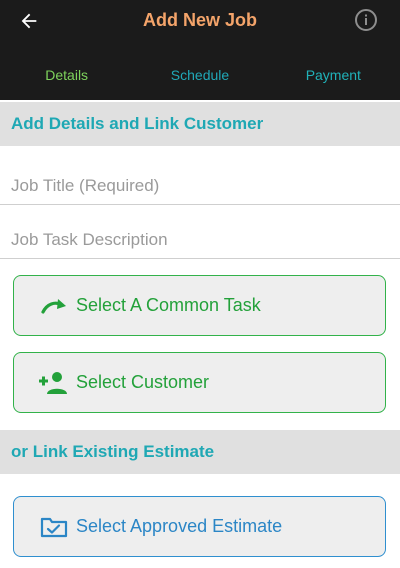 The image size is (400, 568). I want to click on add-person-icon, so click(54, 383).